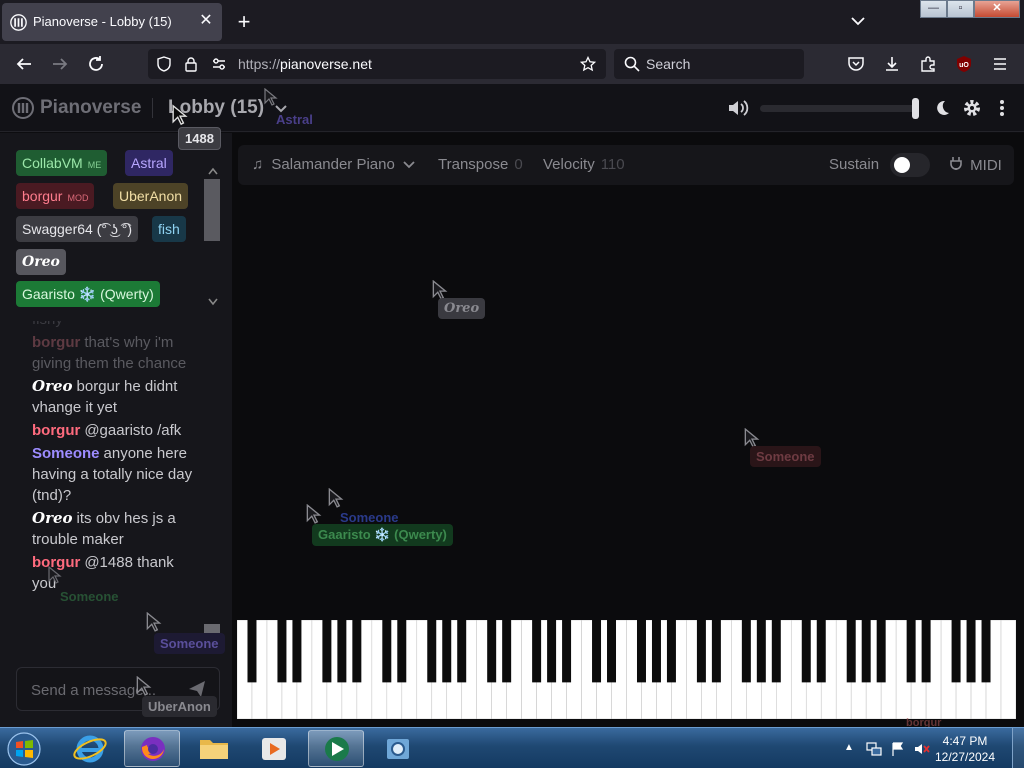  I want to click on hamburger-menu-icon, so click(1000, 64).